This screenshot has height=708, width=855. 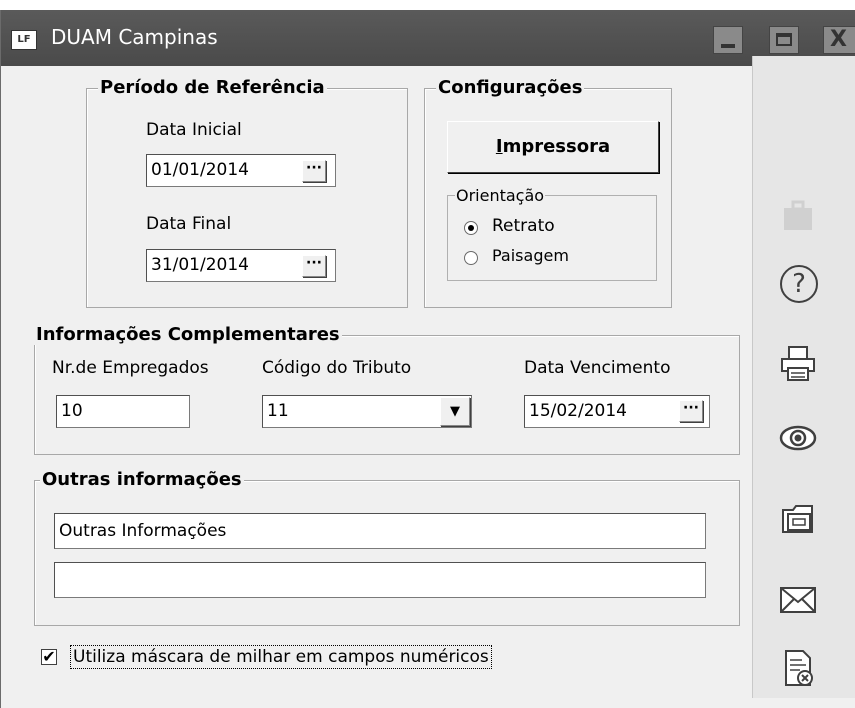 What do you see at coordinates (471, 228) in the screenshot?
I see `retrato-radio` at bounding box center [471, 228].